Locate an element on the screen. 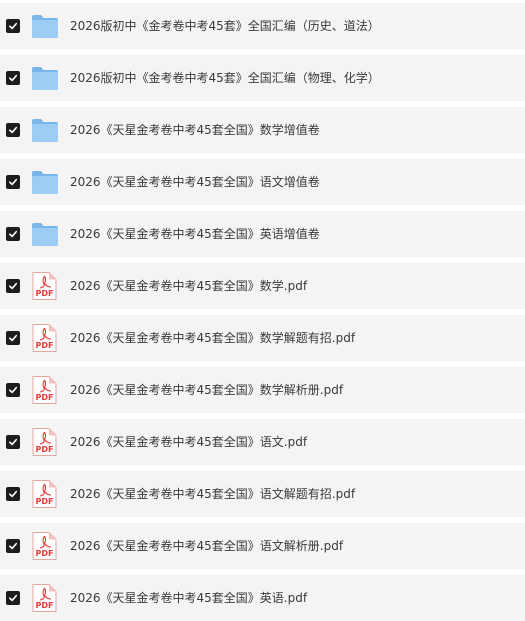  file-name: 2026《天星金考卷中考45套全国》语文解题有招.pdf is located at coordinates (212, 494).